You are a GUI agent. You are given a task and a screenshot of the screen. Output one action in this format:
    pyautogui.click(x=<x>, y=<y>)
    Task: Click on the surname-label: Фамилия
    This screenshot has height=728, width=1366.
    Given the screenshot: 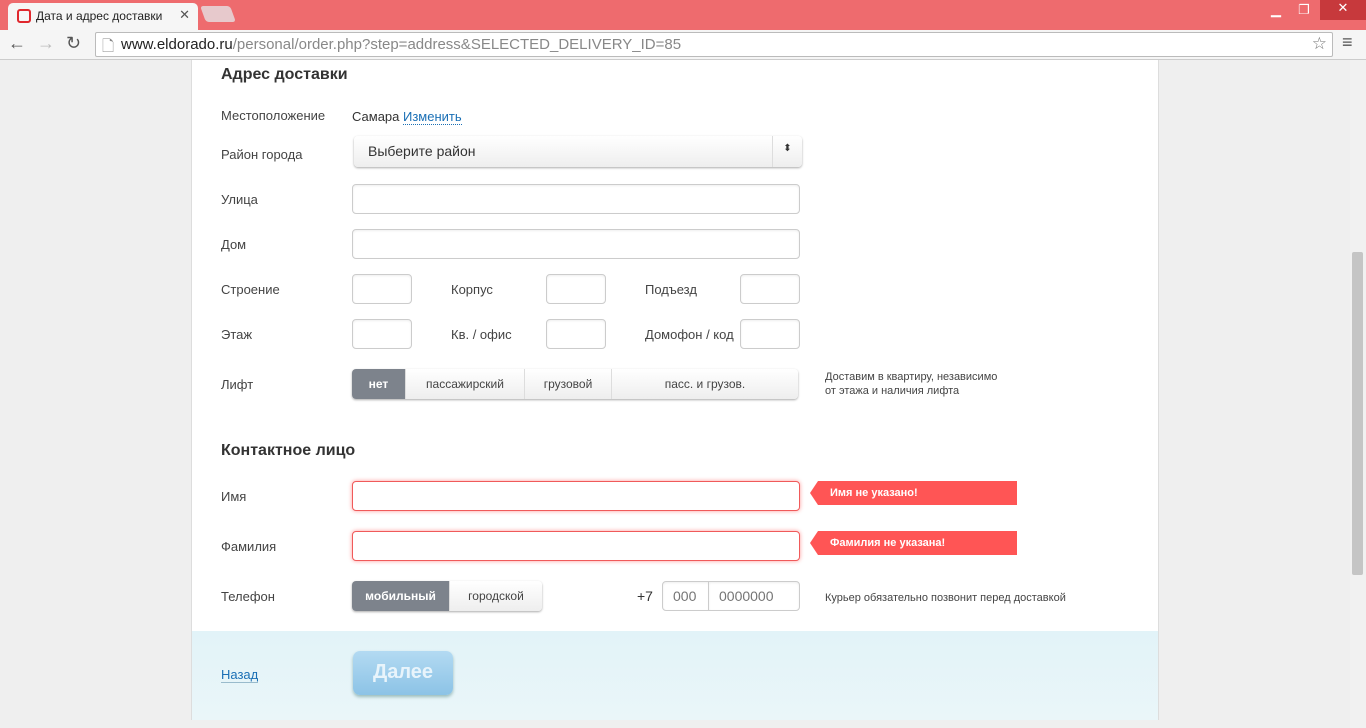 What is the action you would take?
    pyautogui.click(x=249, y=546)
    